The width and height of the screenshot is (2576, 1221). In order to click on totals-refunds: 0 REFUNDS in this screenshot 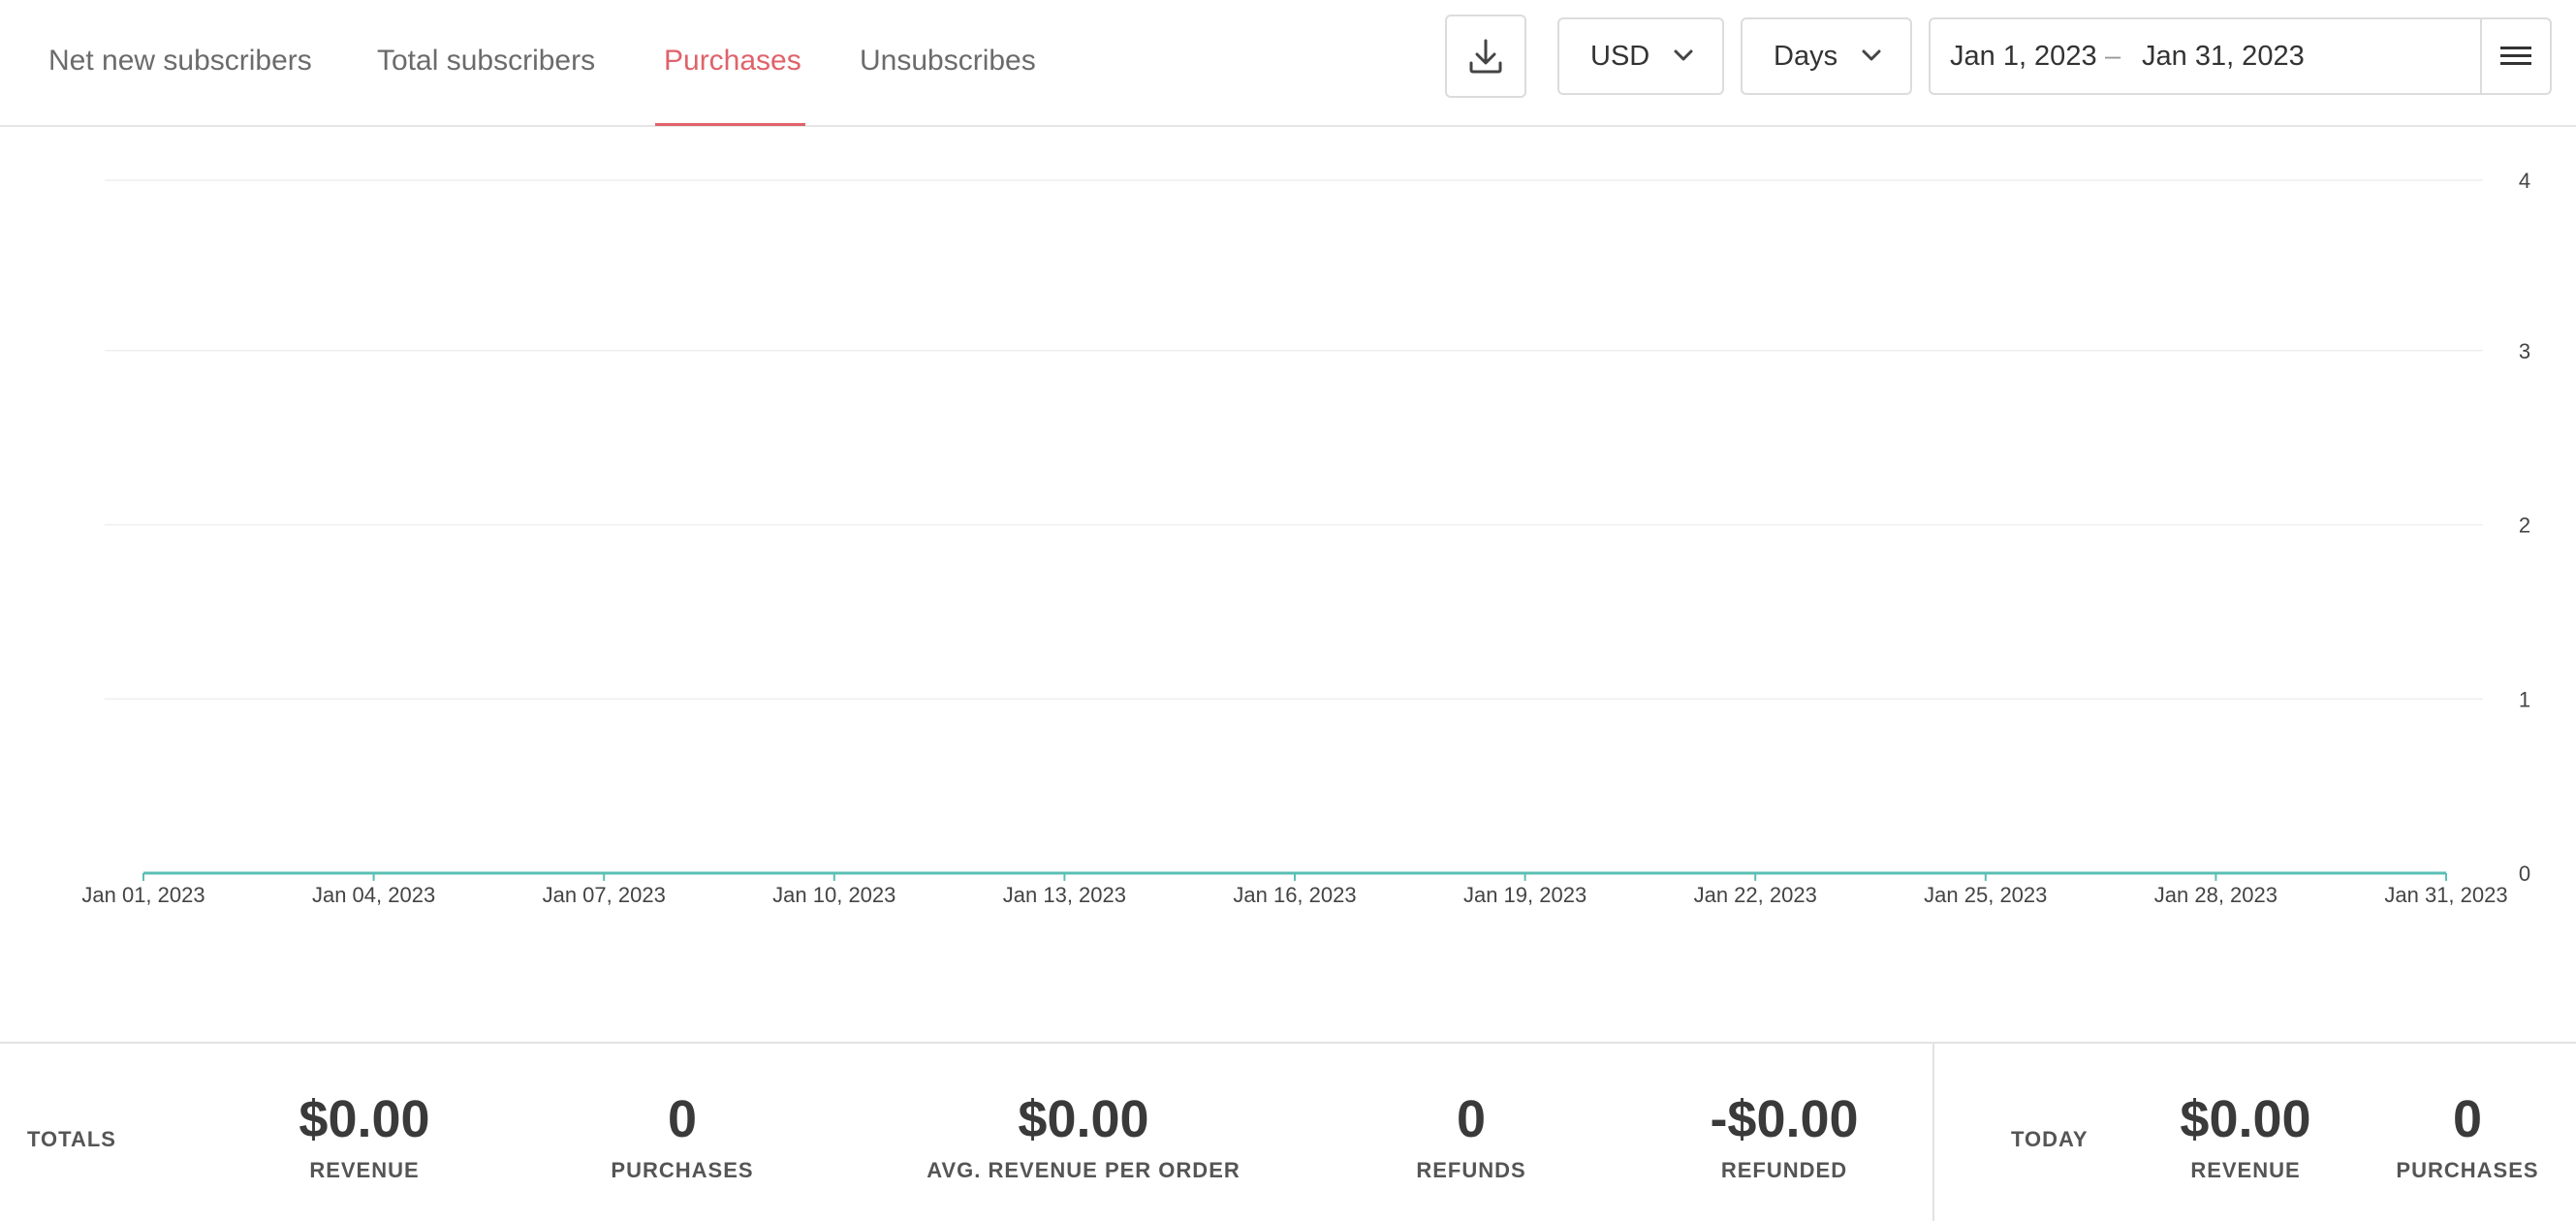, I will do `click(1470, 1114)`.